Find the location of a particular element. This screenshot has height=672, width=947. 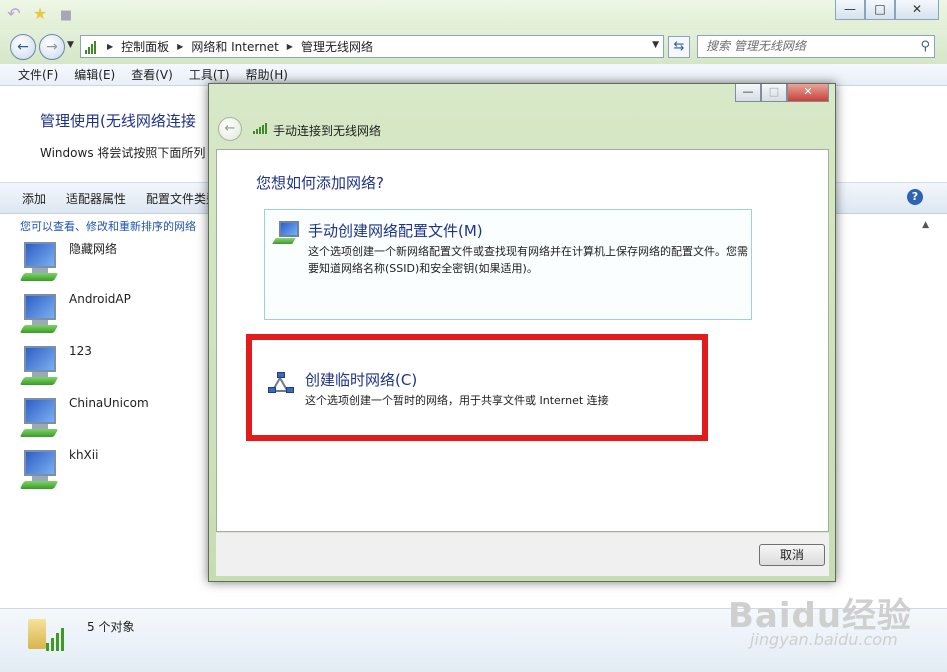

search-icon: ⚲ is located at coordinates (925, 46).